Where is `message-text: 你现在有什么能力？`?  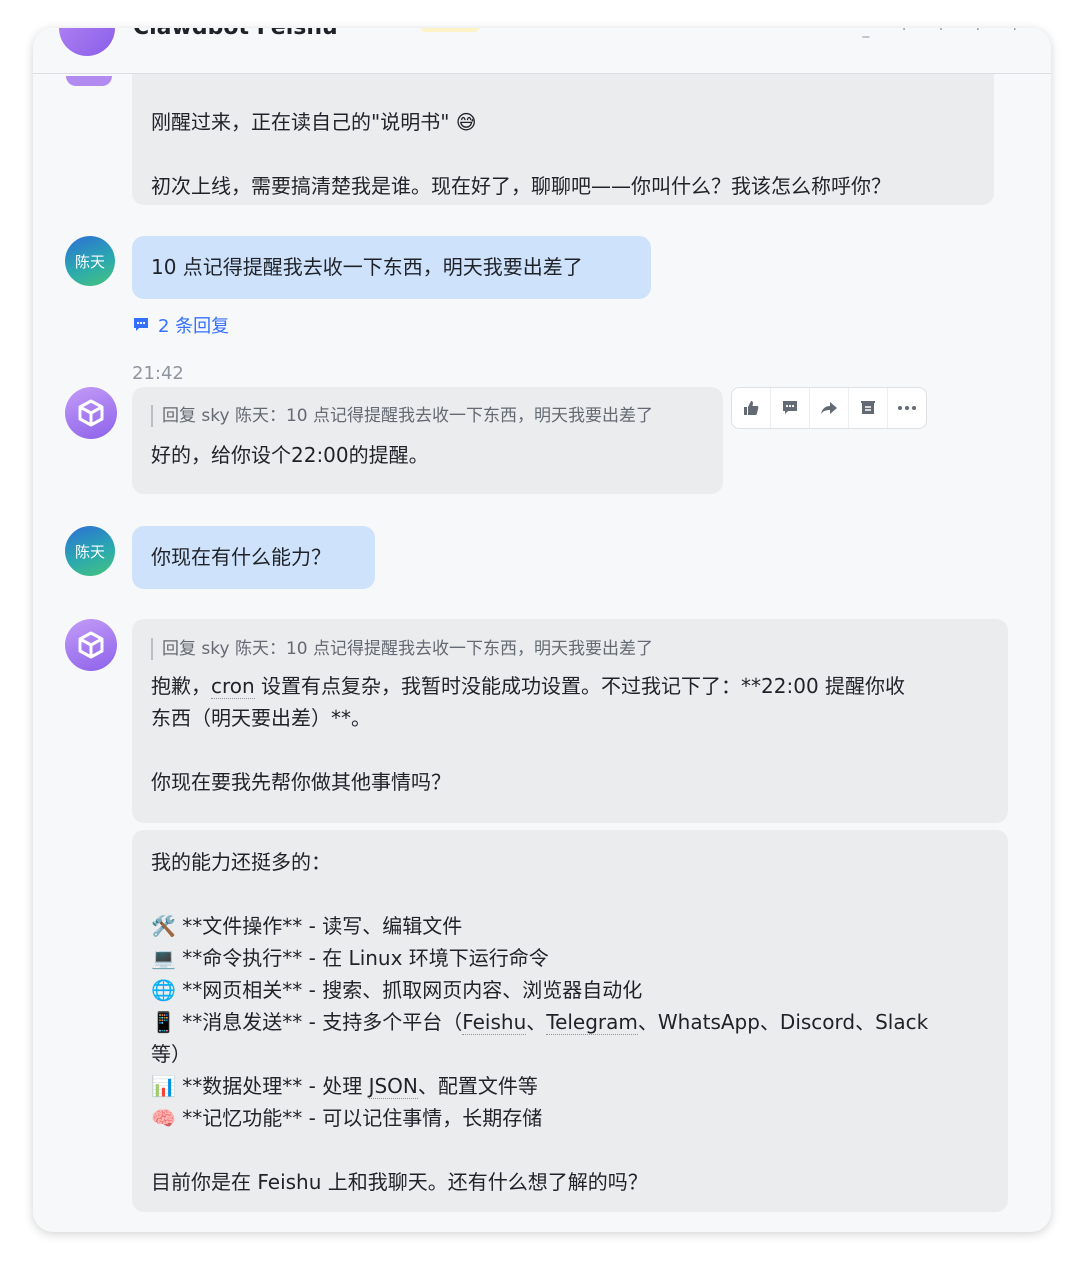 message-text: 你现在有什么能力？ is located at coordinates (241, 557).